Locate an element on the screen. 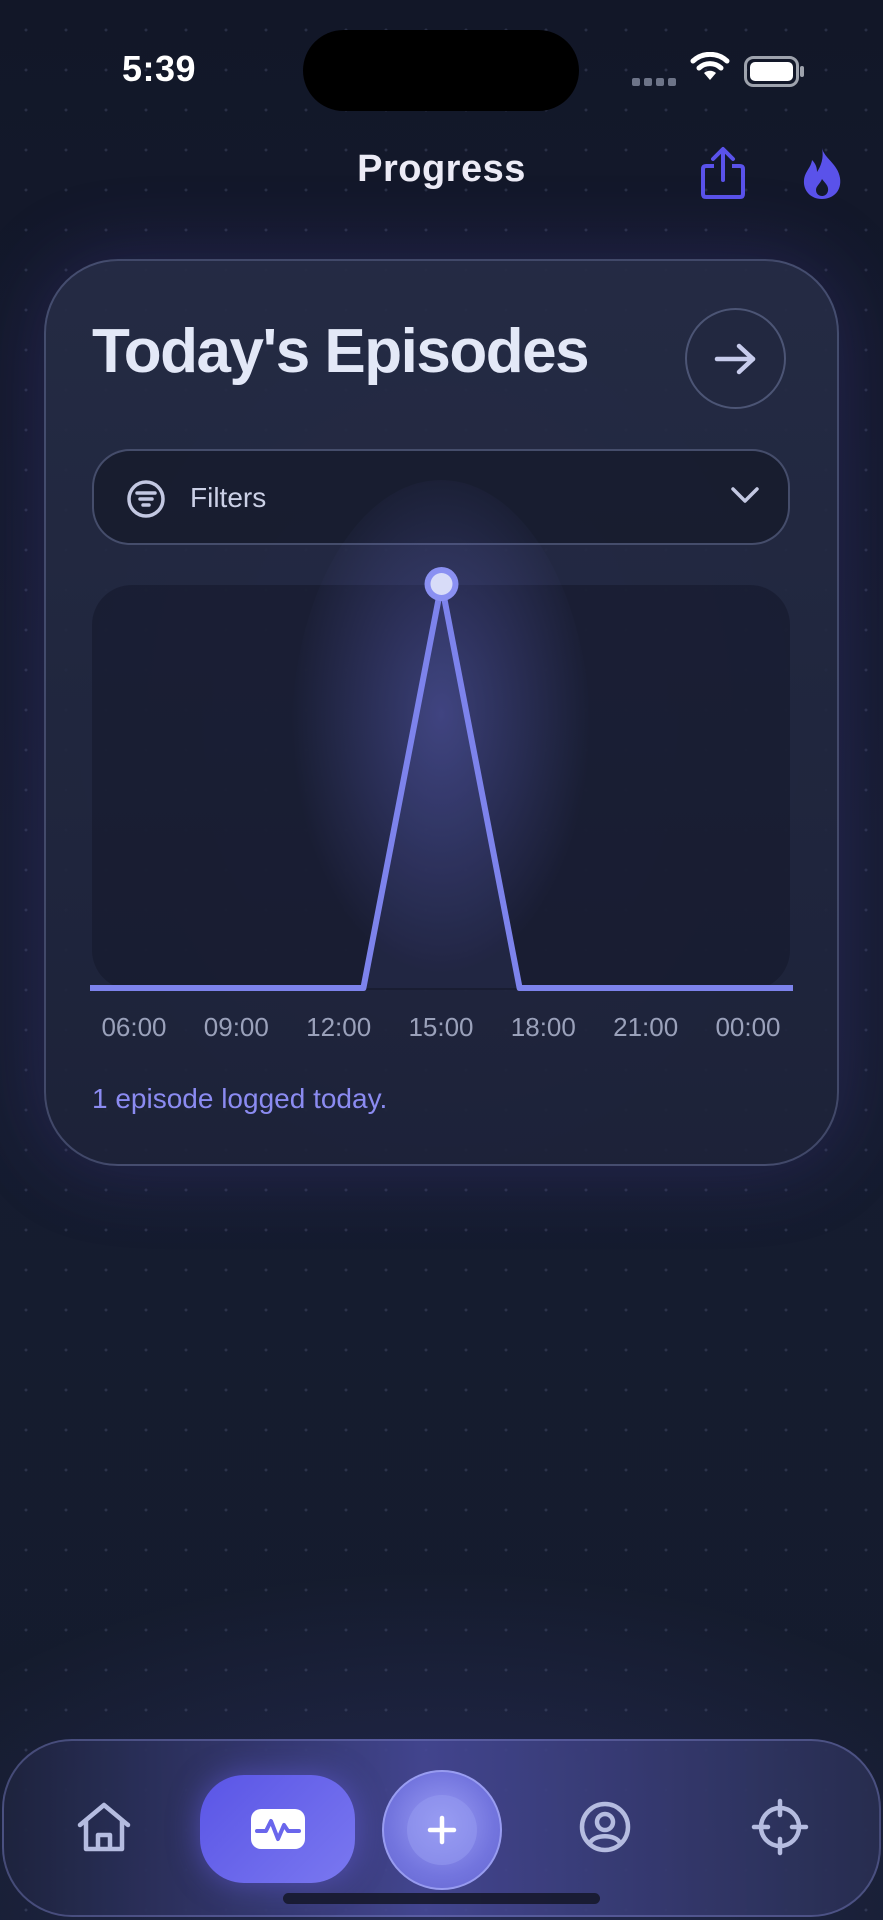 The height and width of the screenshot is (1920, 883). tab-home is located at coordinates (104, 1827).